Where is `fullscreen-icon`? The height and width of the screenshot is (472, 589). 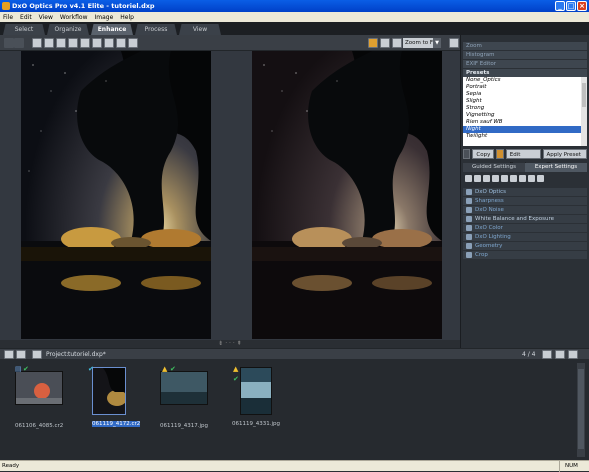 fullscreen-icon is located at coordinates (454, 43).